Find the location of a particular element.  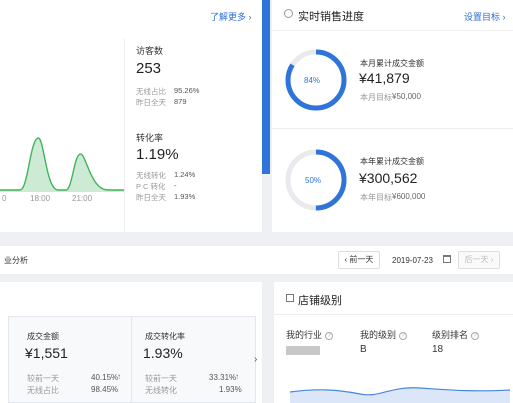

store-icon is located at coordinates (290, 298).